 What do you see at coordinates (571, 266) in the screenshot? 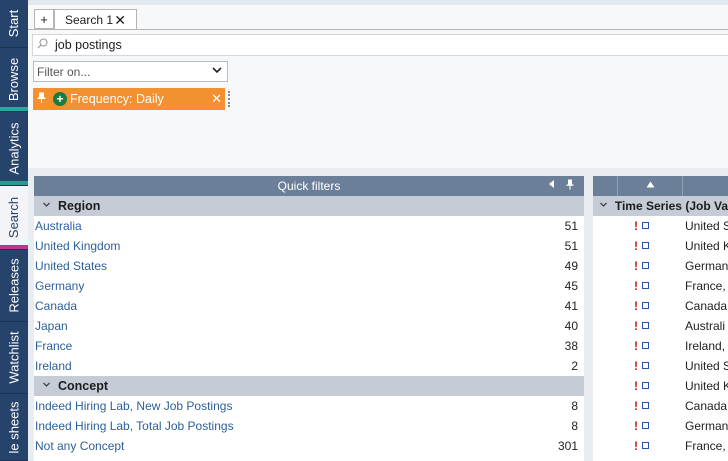
I see `item-count: 49` at bounding box center [571, 266].